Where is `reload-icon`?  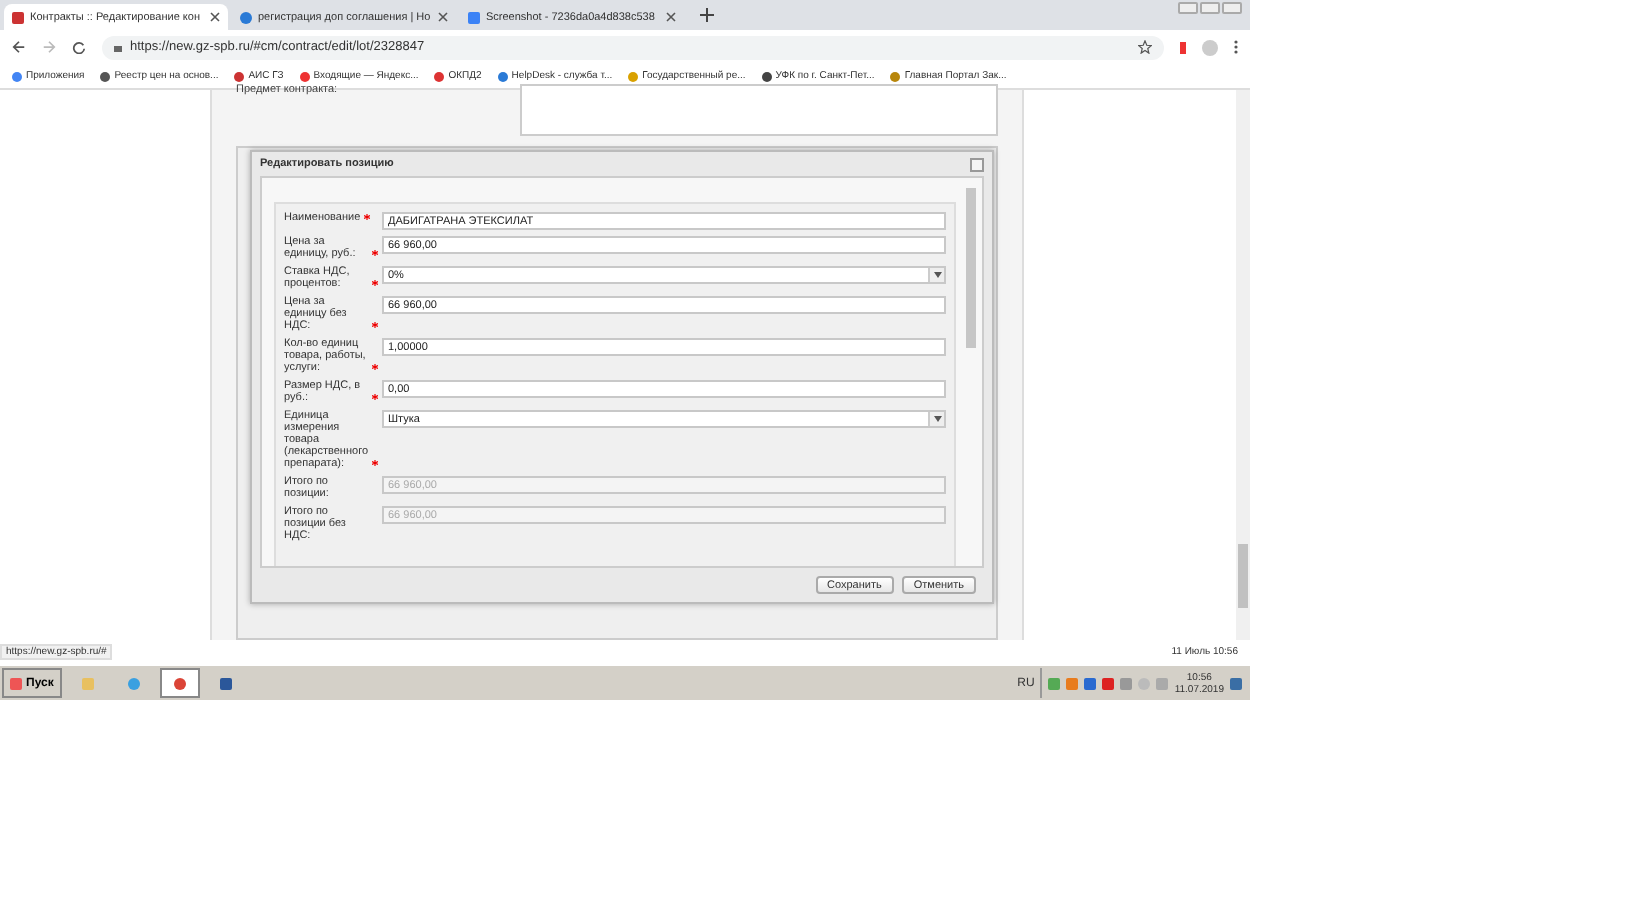
reload-icon is located at coordinates (79, 47).